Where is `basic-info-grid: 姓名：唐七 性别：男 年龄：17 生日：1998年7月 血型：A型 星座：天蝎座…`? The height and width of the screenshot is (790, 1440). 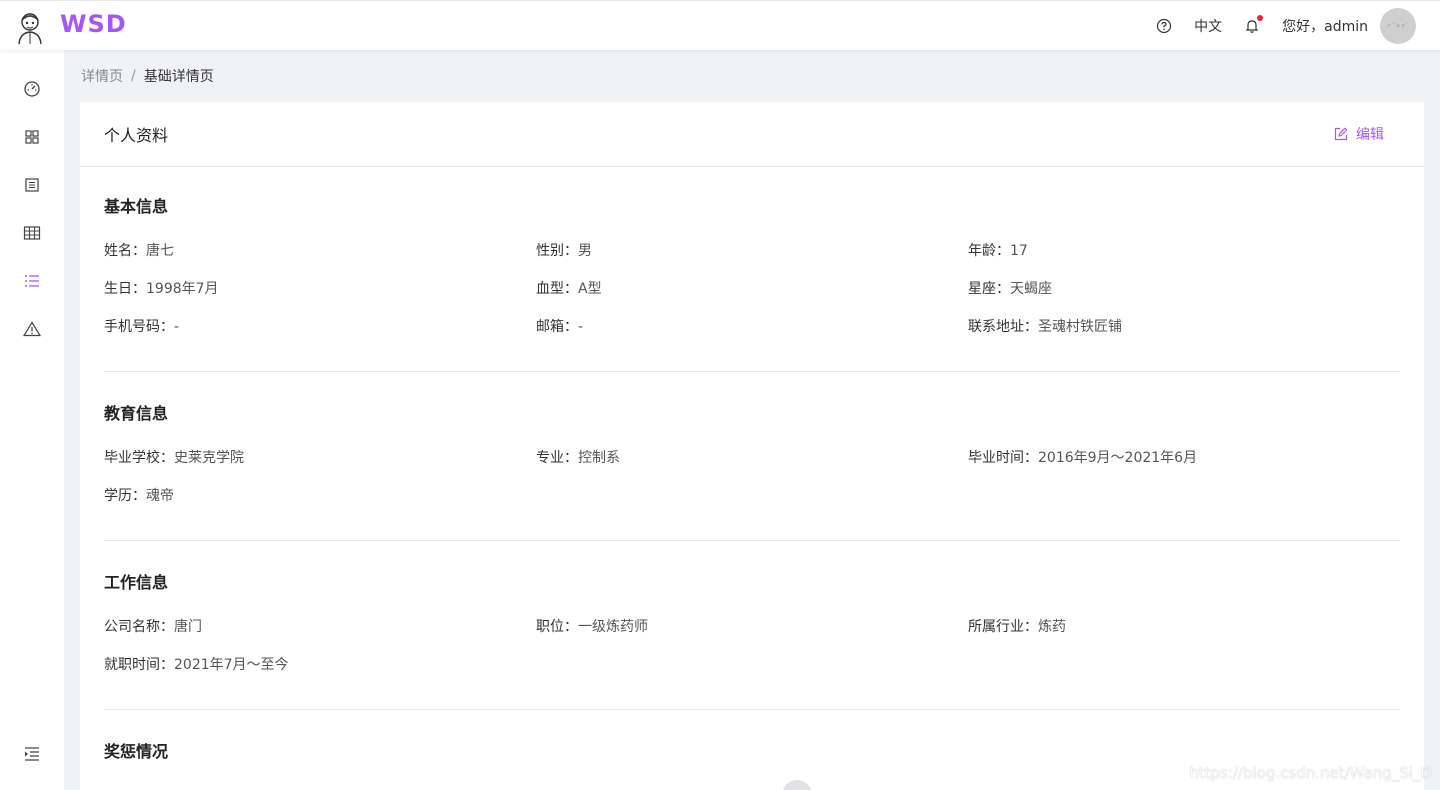 basic-info-grid: 姓名：唐七 性别：男 年龄：17 生日：1998年7月 血型：A型 星座：天蝎座… is located at coordinates (752, 298).